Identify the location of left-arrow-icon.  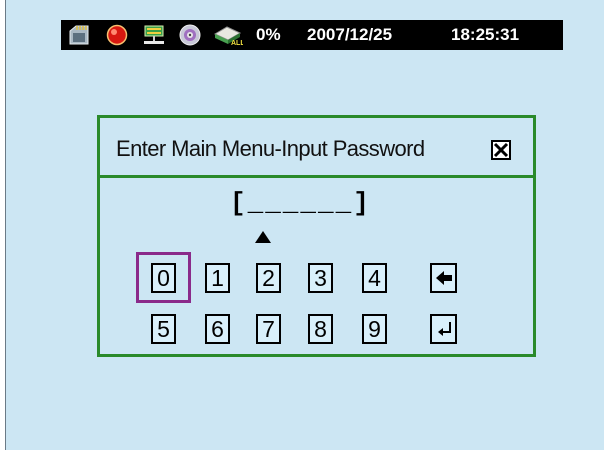
(444, 280).